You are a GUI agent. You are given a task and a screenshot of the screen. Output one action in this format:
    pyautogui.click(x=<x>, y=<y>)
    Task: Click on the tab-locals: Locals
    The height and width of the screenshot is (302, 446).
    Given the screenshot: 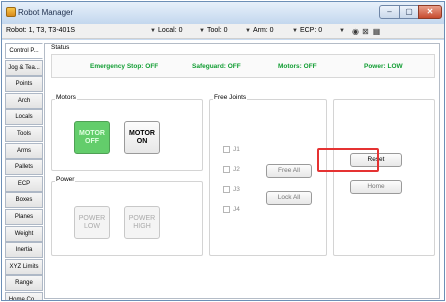 What is the action you would take?
    pyautogui.click(x=24, y=117)
    